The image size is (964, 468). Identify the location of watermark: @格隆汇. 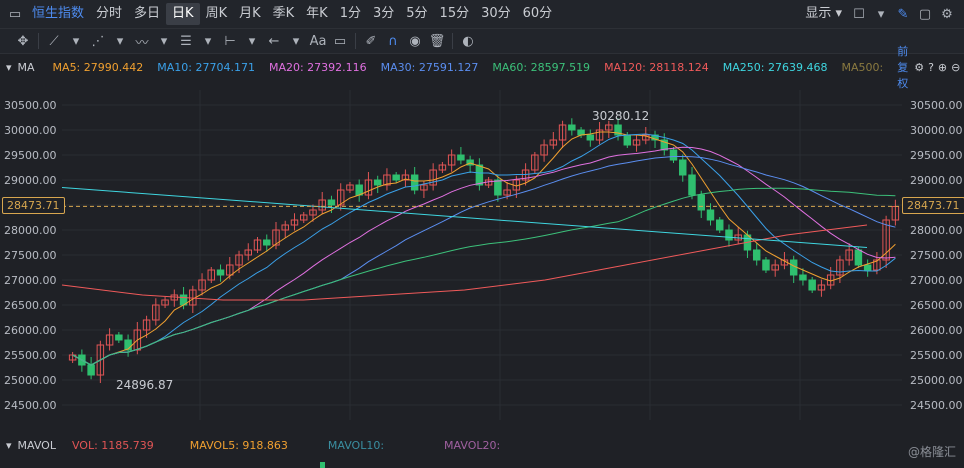
(931, 452).